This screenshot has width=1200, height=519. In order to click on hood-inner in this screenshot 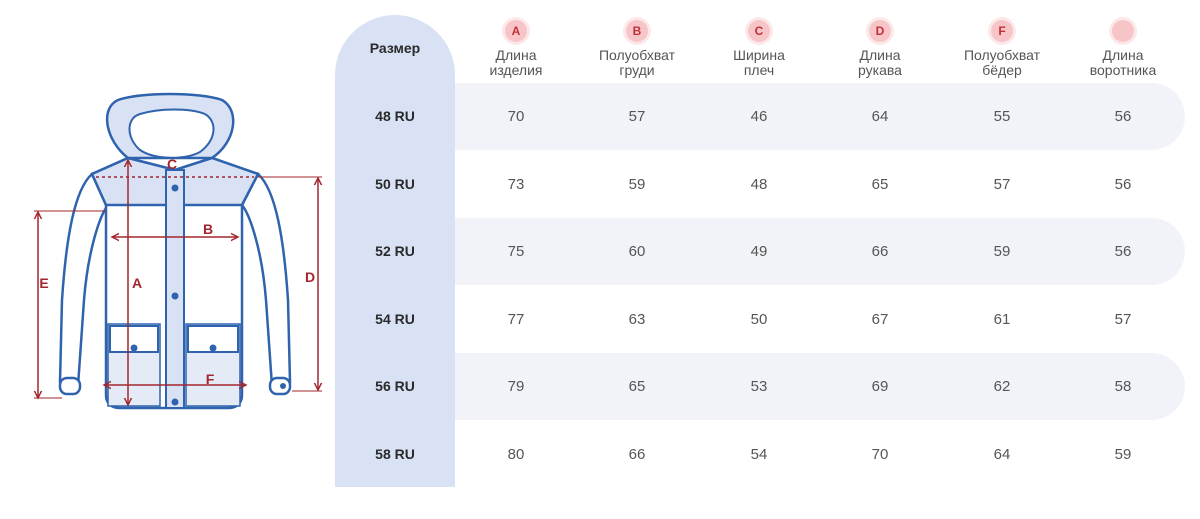, I will do `click(171, 133)`.